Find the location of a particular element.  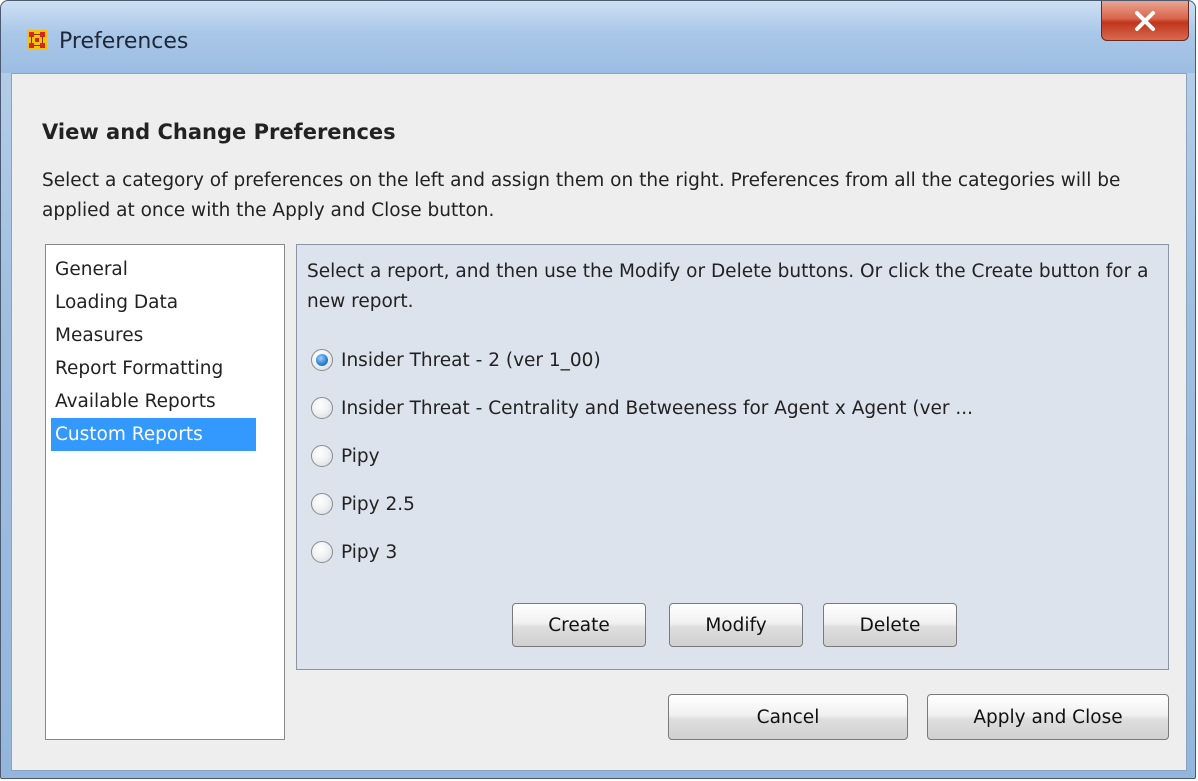

modify-button: Modify is located at coordinates (736, 625).